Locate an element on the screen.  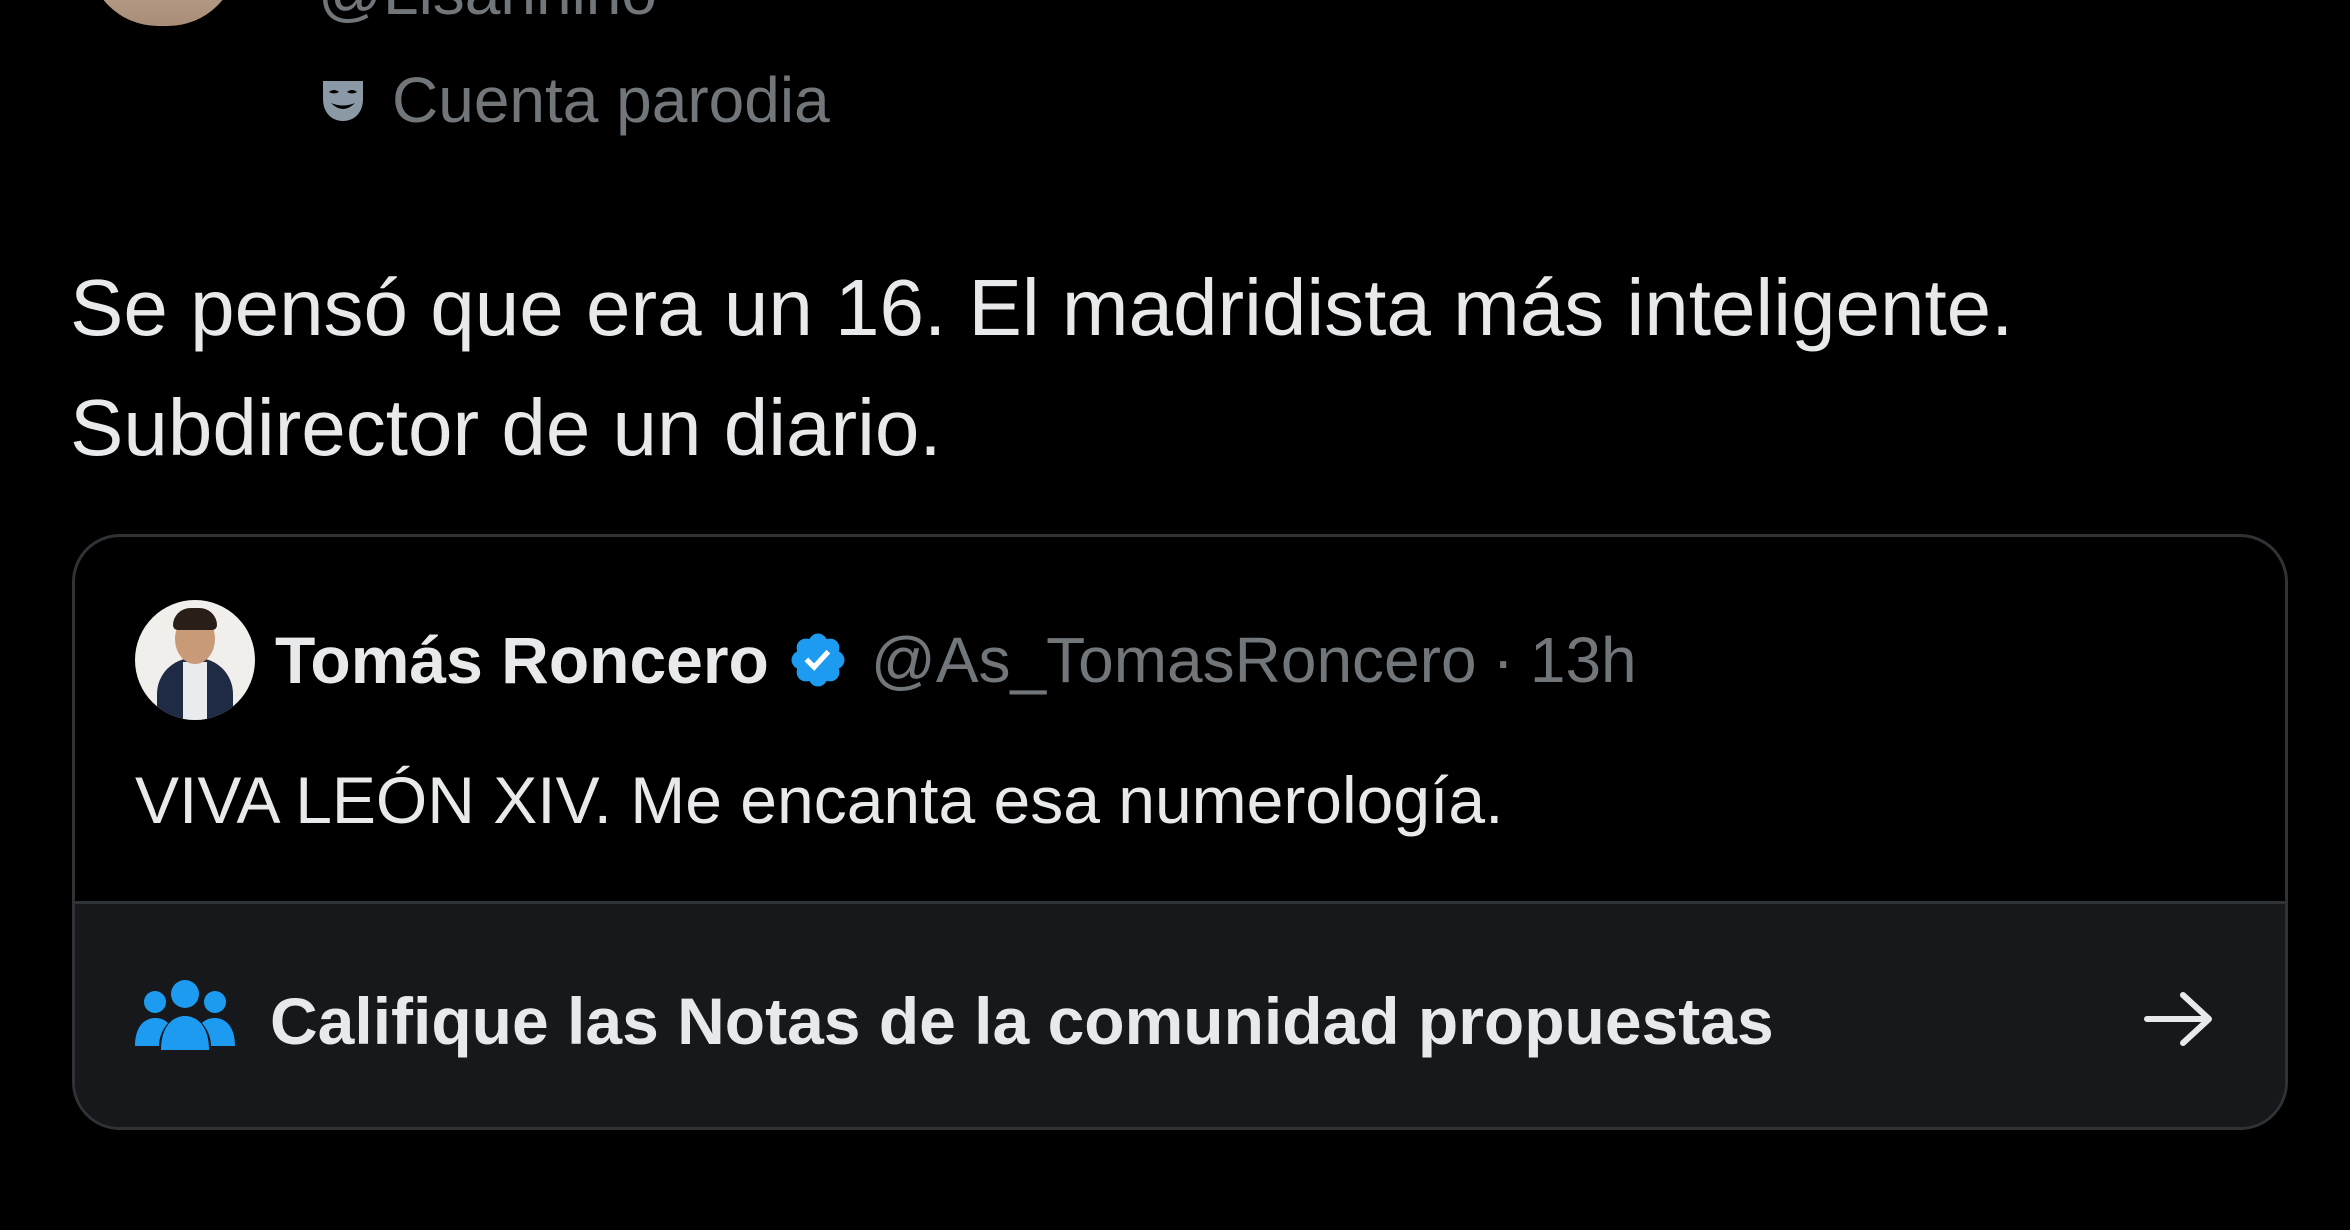
theater-mask-icon is located at coordinates (343, 100).